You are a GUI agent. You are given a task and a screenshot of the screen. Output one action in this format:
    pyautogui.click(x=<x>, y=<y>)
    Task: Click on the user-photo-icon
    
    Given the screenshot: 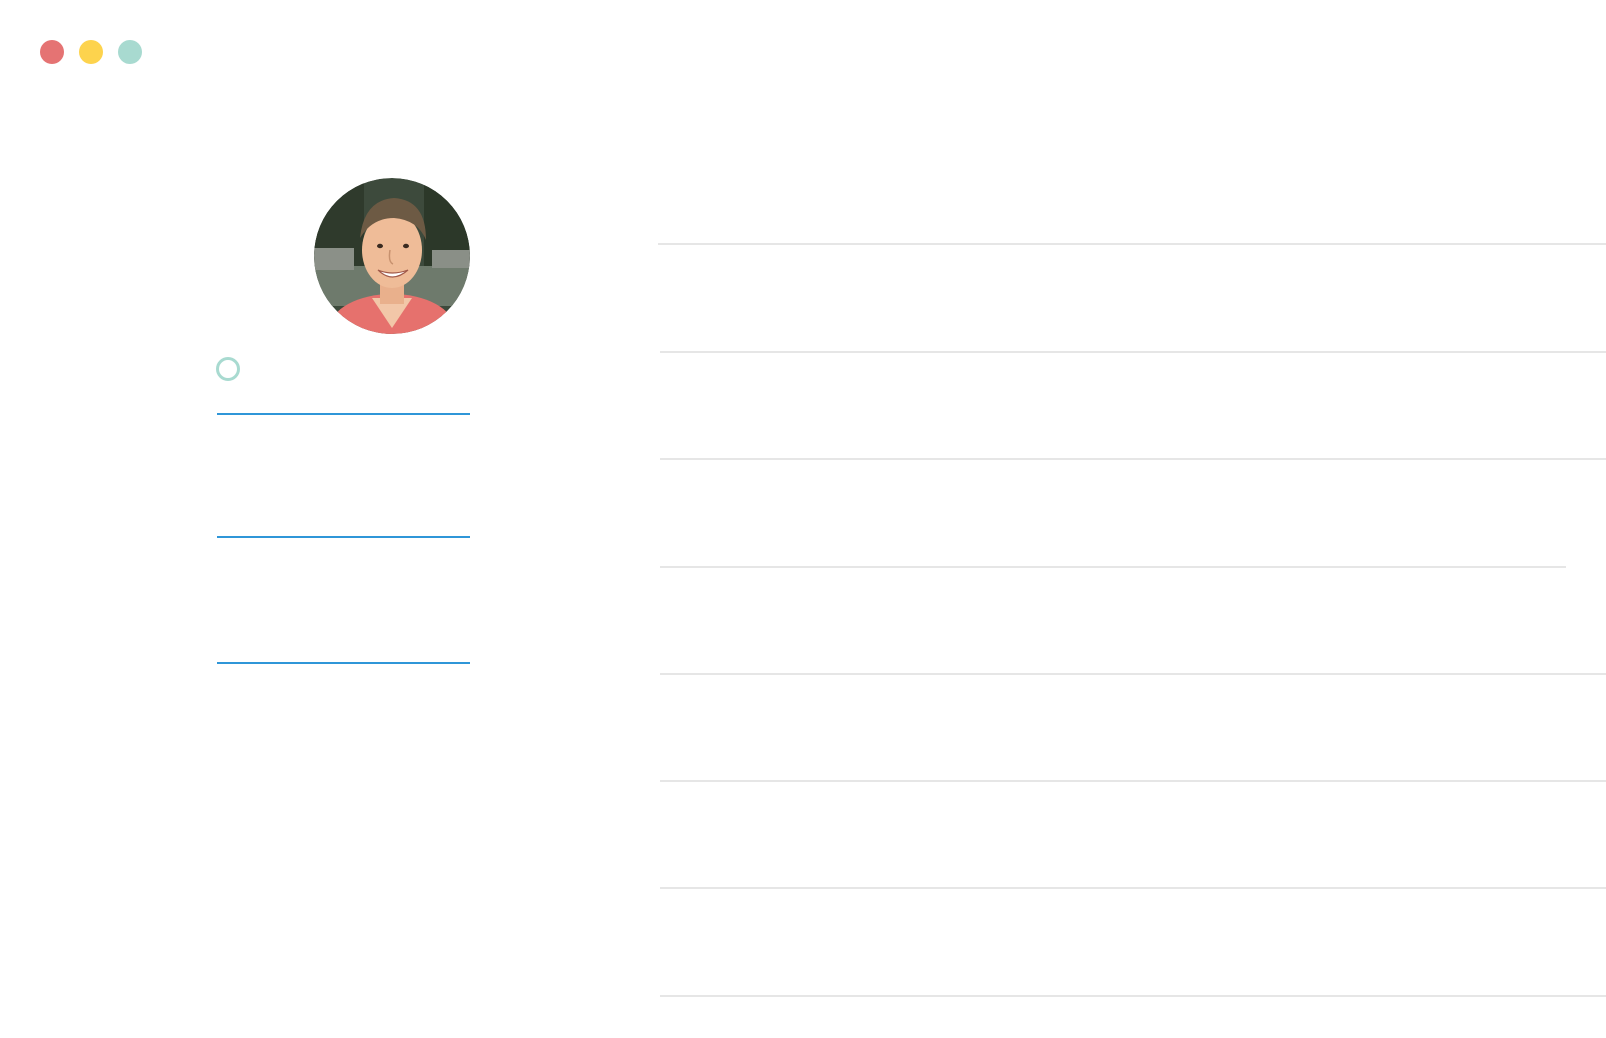 What is the action you would take?
    pyautogui.click(x=392, y=256)
    